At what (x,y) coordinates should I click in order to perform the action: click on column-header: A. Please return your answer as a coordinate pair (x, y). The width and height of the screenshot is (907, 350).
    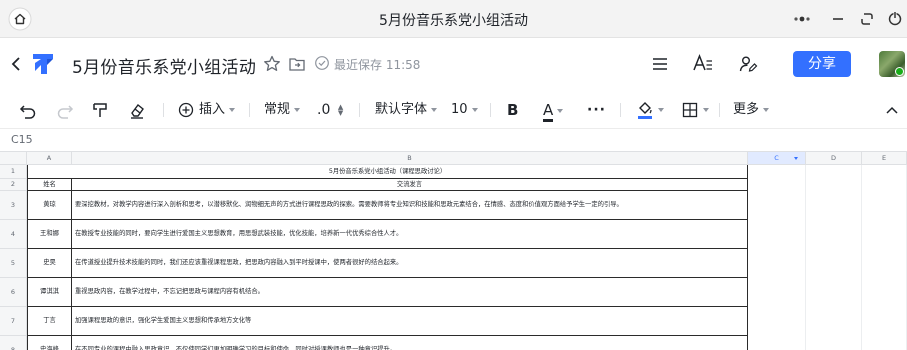
    Looking at the image, I should click on (49, 158).